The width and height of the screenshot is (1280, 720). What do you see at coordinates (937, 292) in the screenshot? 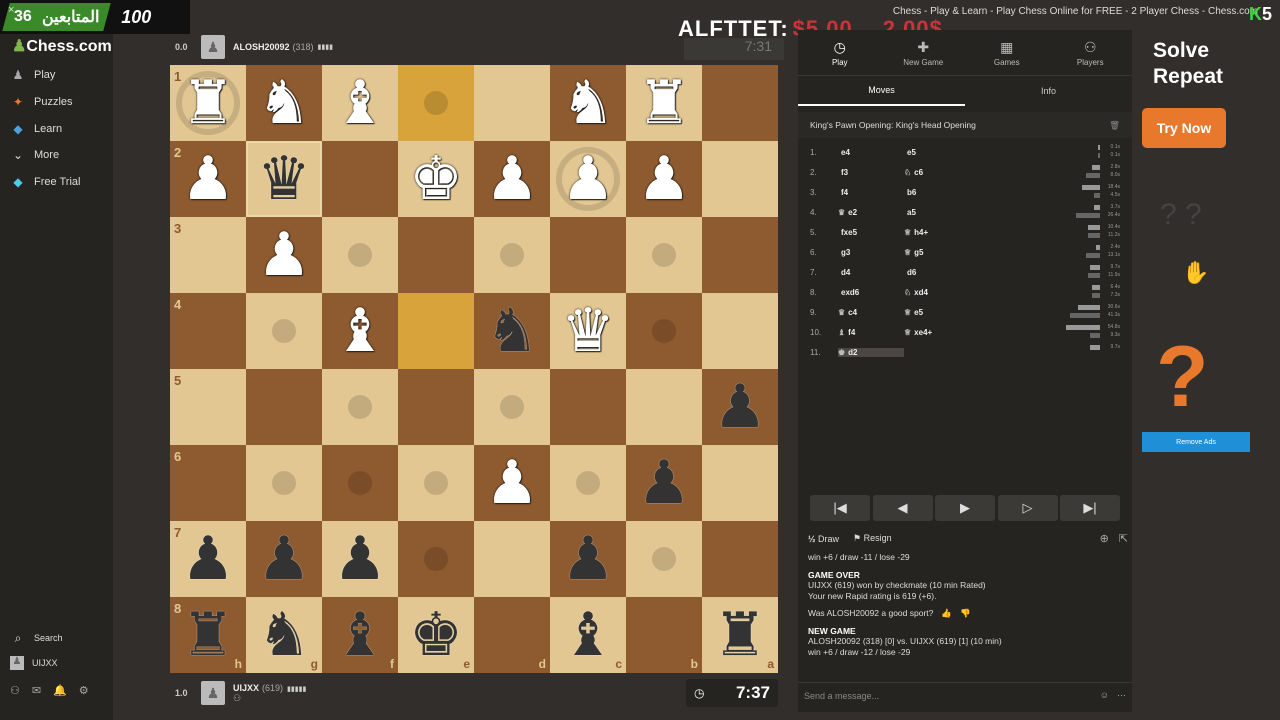
I see `black-move: ♘ xd4` at bounding box center [937, 292].